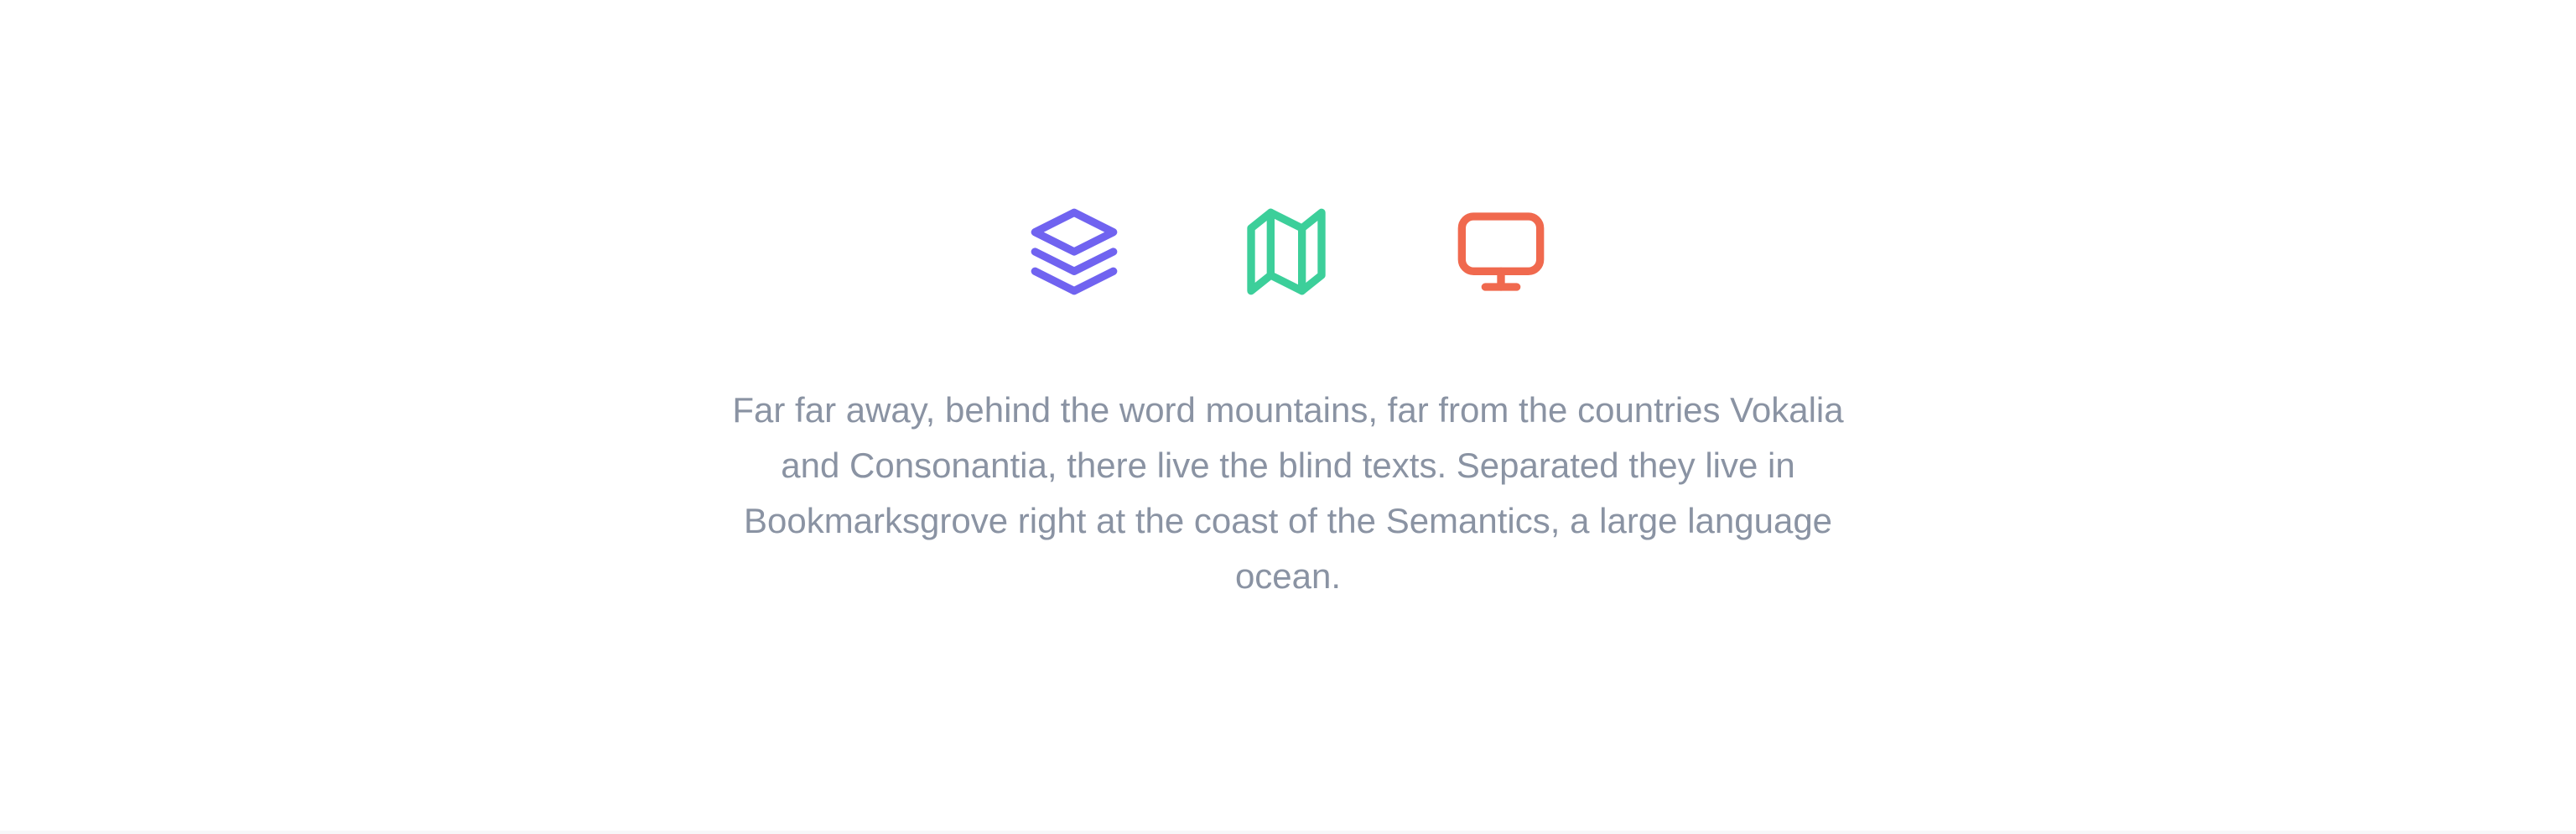  What do you see at coordinates (1288, 832) in the screenshot?
I see `section-divider` at bounding box center [1288, 832].